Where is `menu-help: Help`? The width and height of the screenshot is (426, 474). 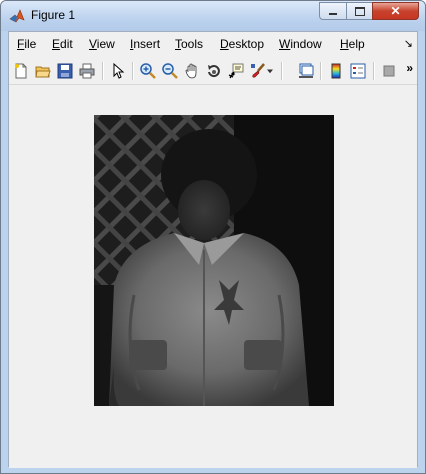 menu-help: Help is located at coordinates (352, 44).